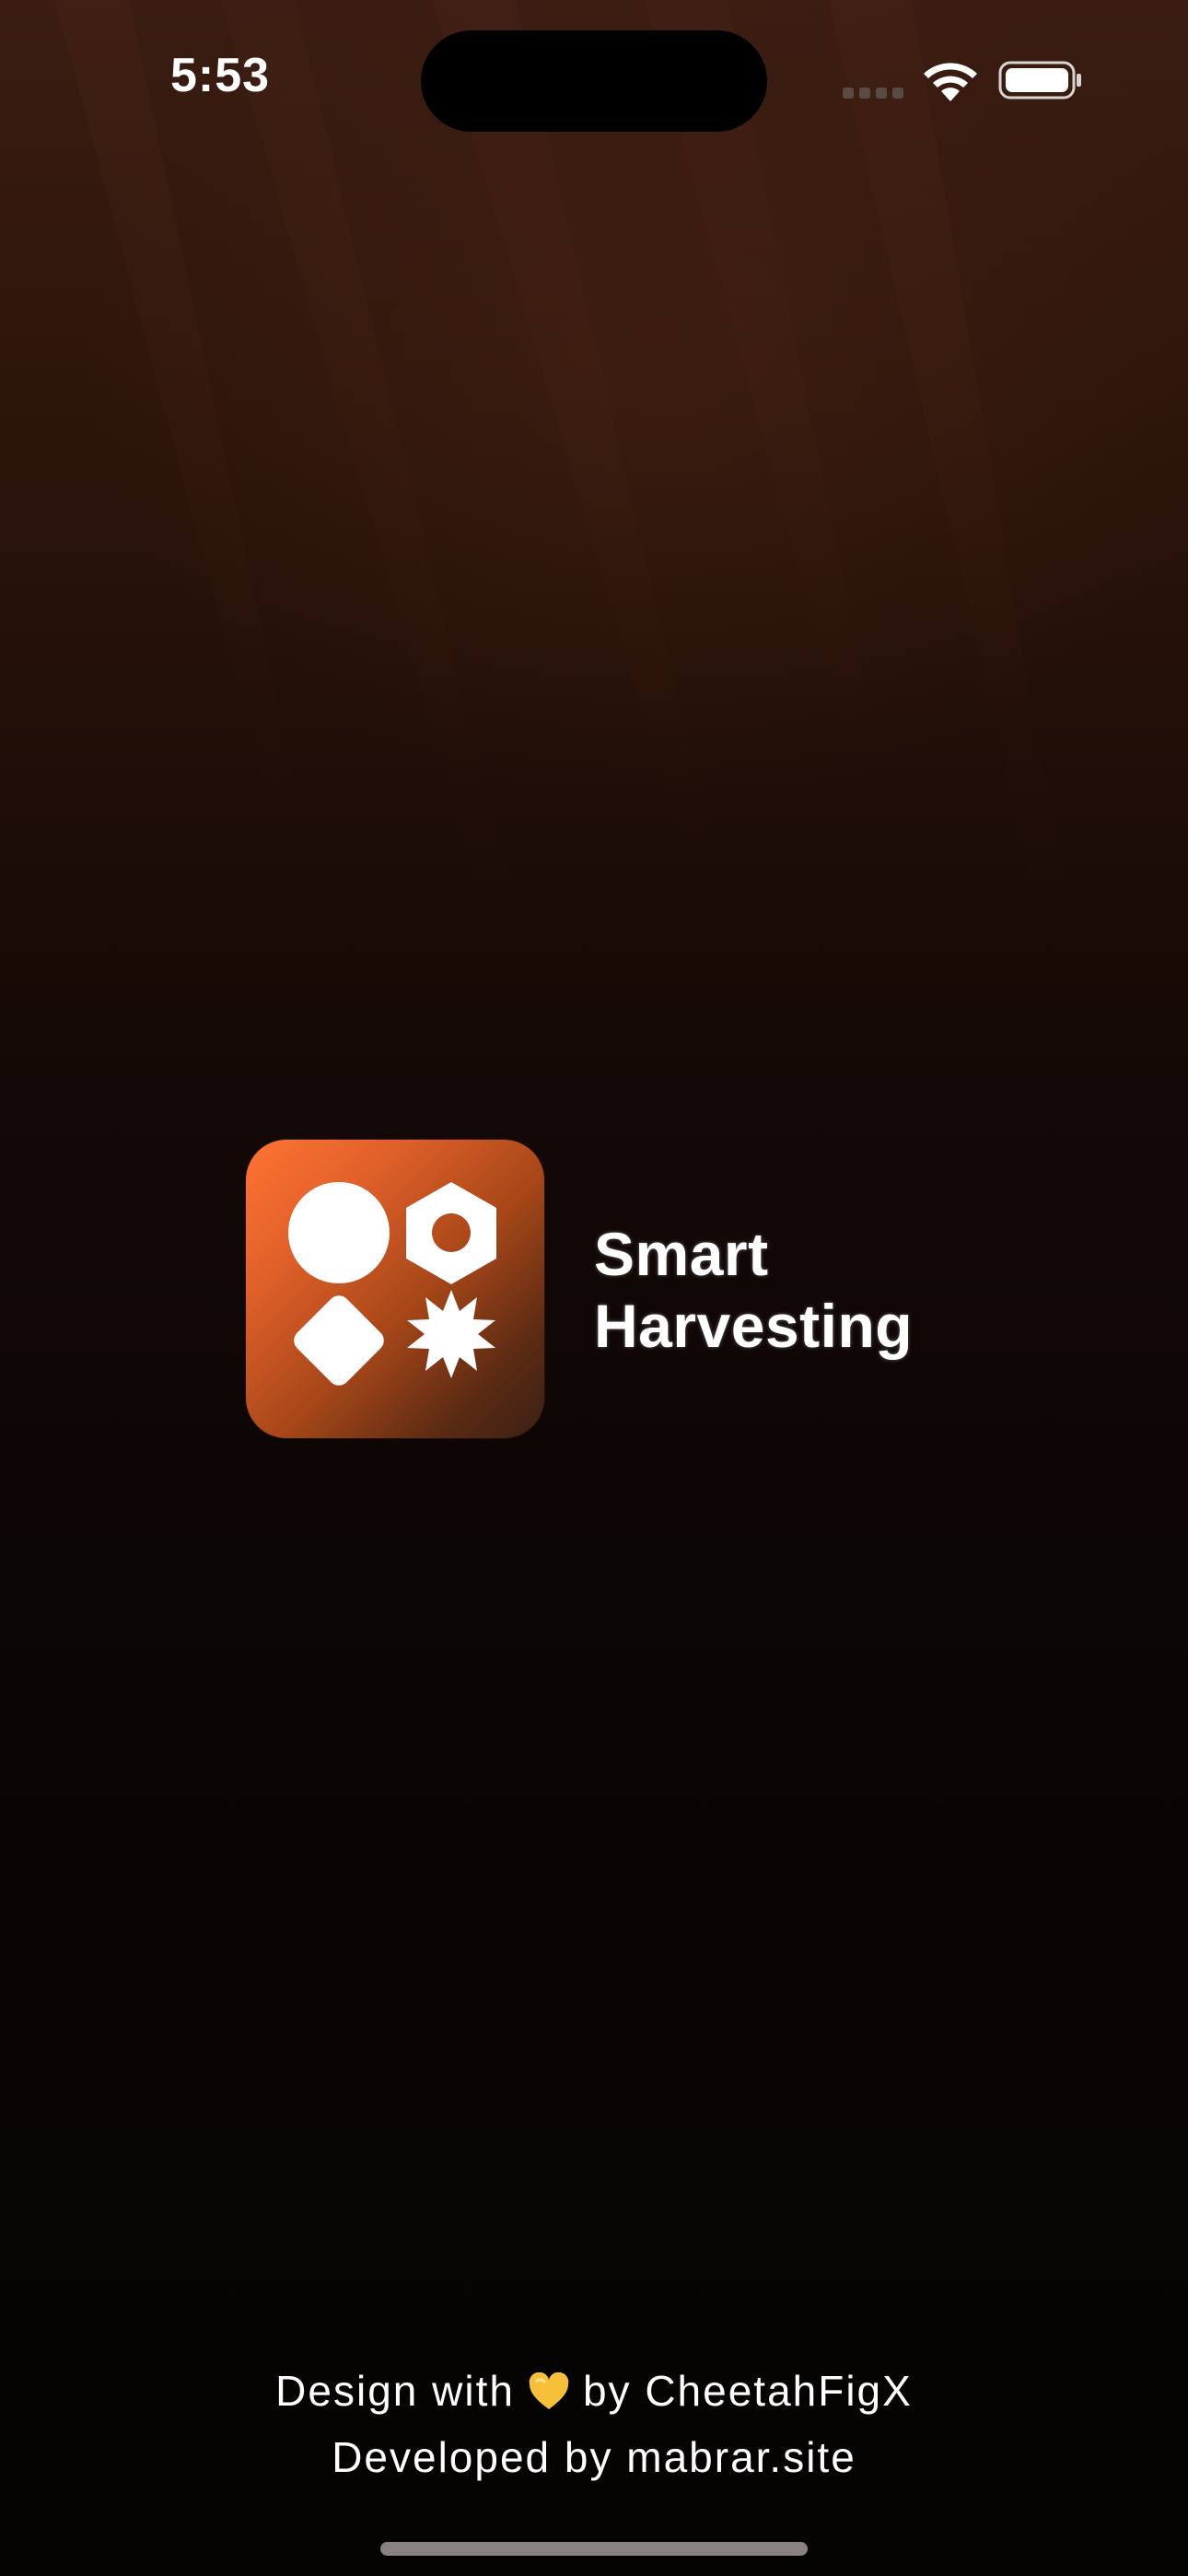 The height and width of the screenshot is (2576, 1188). Describe the element at coordinates (747, 2391) in the screenshot. I see `design-credit-suffix: by CheetahFigX` at that location.